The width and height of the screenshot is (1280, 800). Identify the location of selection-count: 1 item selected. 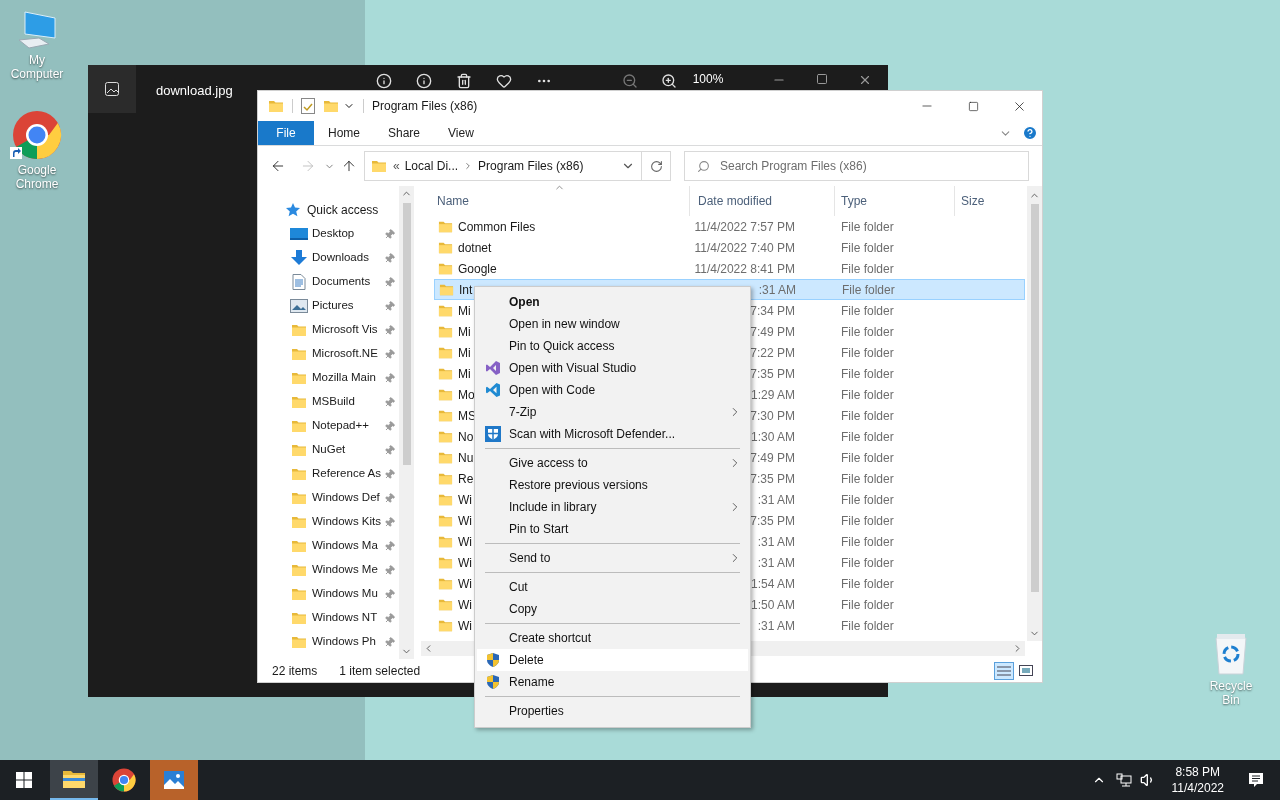
(380, 671).